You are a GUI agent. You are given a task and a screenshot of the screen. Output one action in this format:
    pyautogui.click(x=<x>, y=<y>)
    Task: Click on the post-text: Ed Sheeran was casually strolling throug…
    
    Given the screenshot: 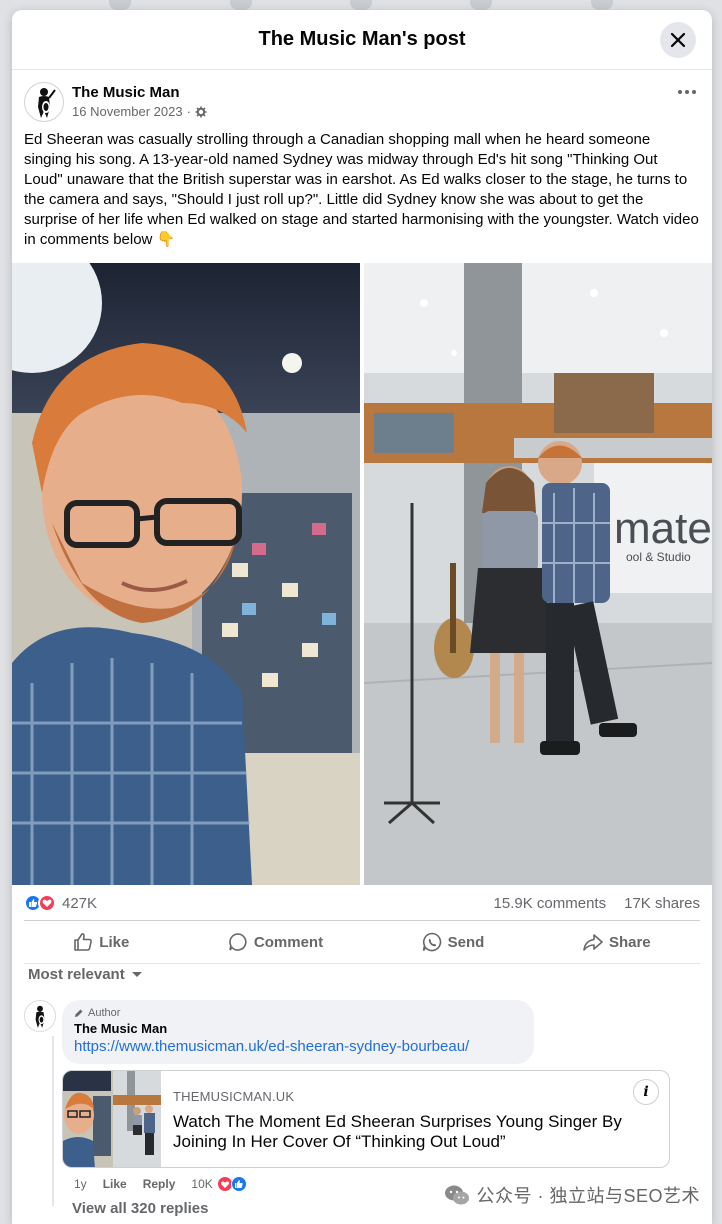 What is the action you would take?
    pyautogui.click(x=361, y=189)
    